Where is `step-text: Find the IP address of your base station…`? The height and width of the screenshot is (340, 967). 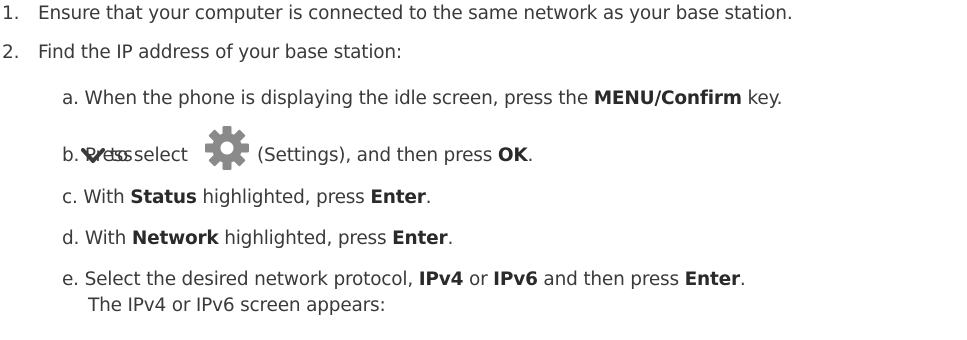 step-text: Find the IP address of your base station… is located at coordinates (220, 52).